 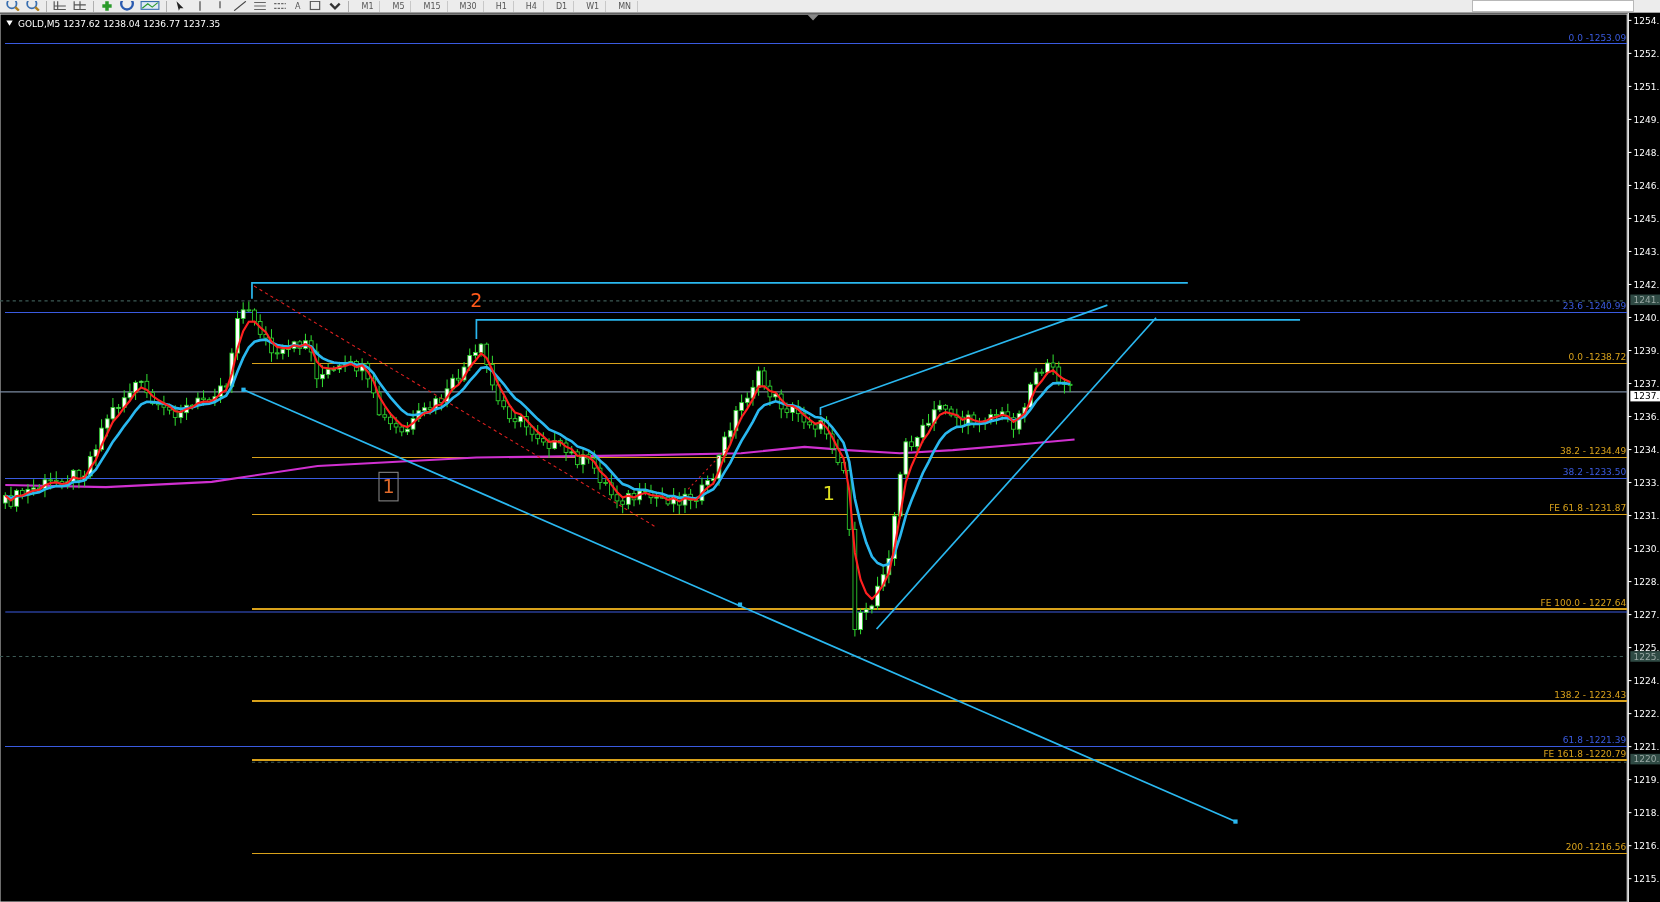 I want to click on level-label: 38.2 -1233.50, so click(x=1594, y=472).